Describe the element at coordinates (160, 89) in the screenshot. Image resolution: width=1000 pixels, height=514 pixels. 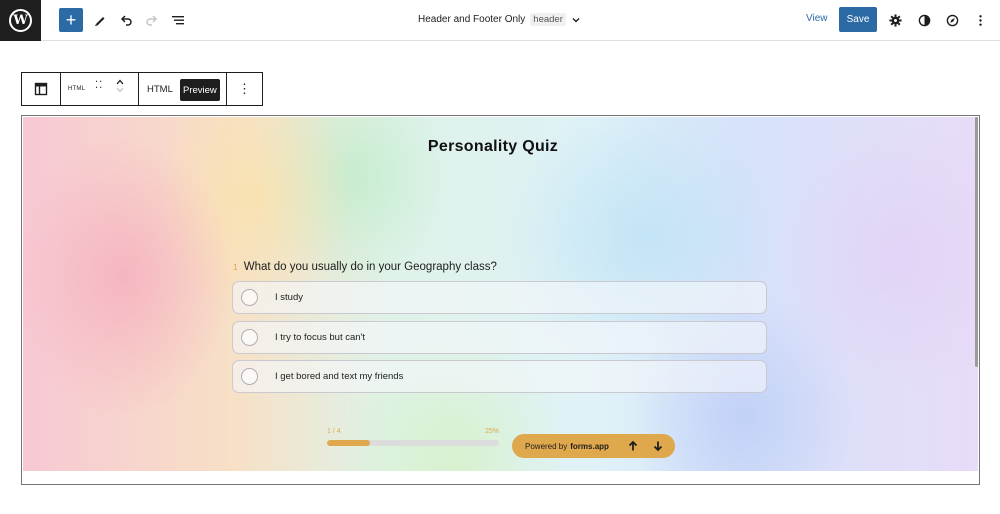
I see `tab-html: HTML` at that location.